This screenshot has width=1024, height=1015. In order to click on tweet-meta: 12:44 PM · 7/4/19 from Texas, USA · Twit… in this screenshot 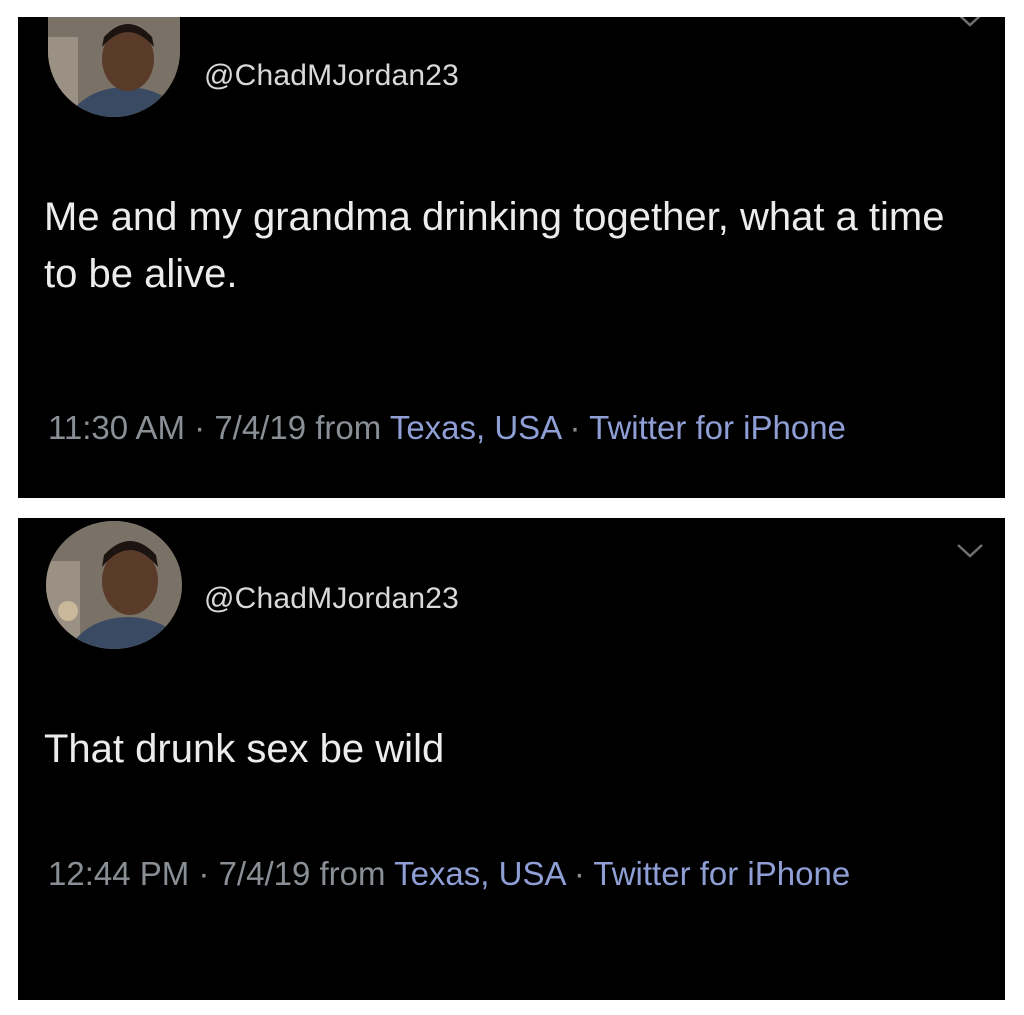, I will do `click(496, 874)`.